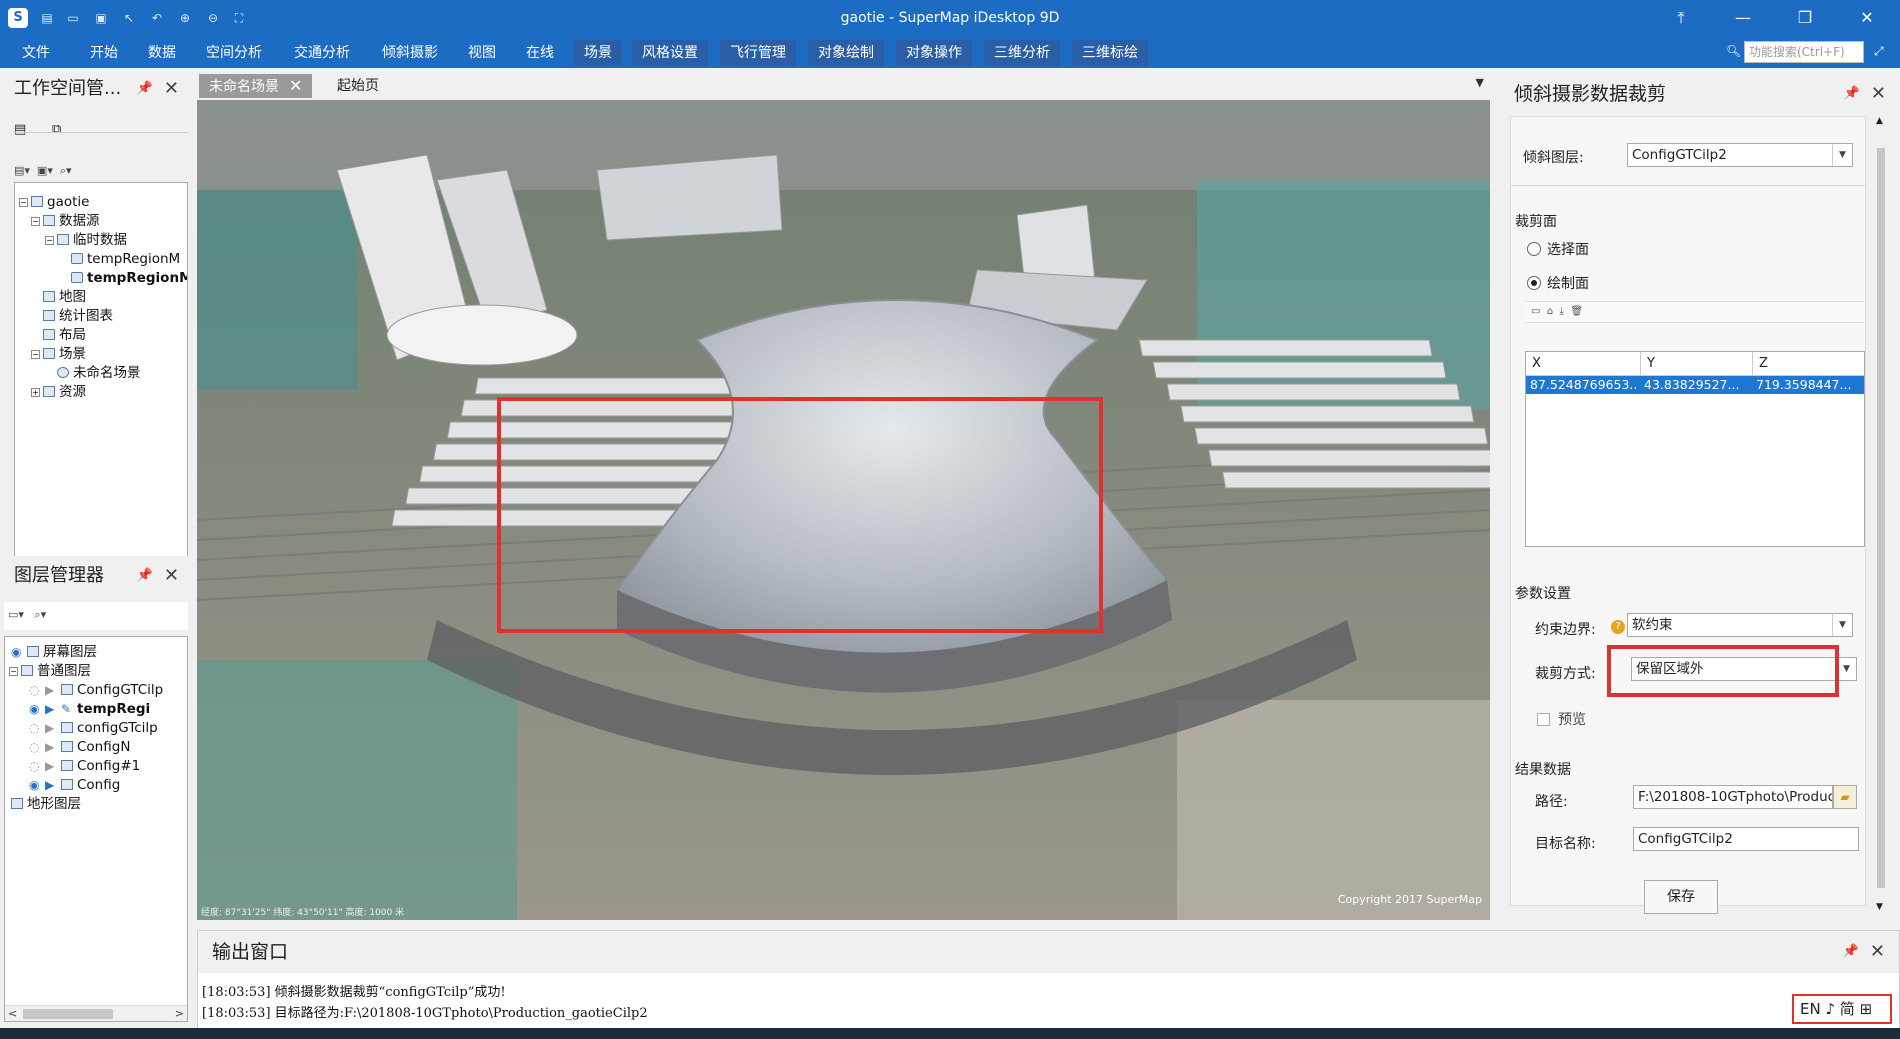  What do you see at coordinates (73, 18) in the screenshot?
I see `open-icon: ▭` at bounding box center [73, 18].